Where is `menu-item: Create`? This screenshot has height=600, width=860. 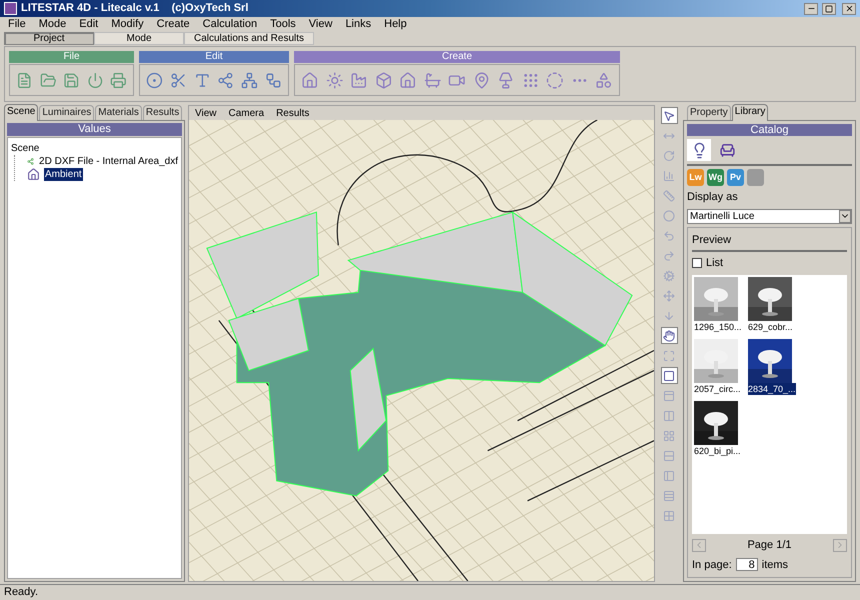 menu-item: Create is located at coordinates (173, 24).